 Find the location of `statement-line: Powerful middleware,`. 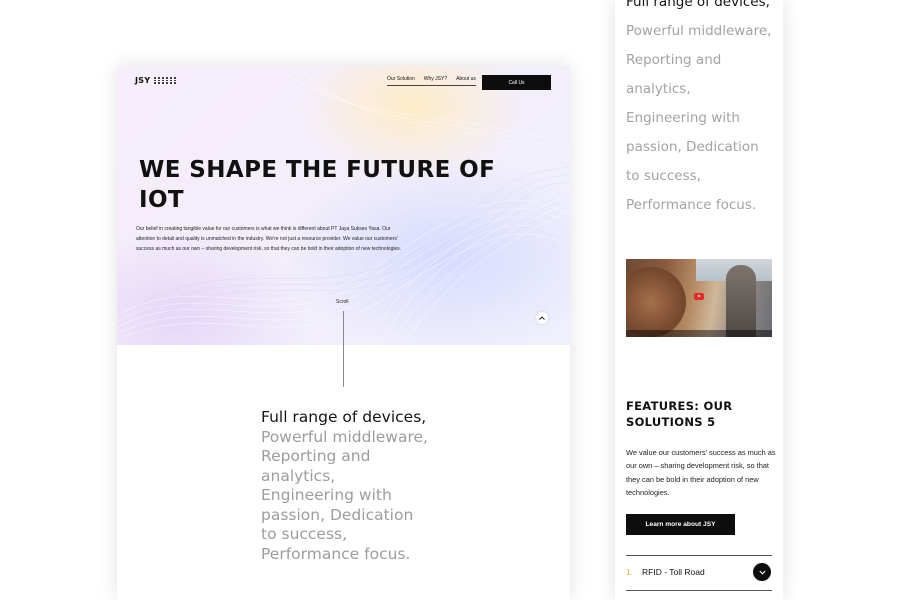

statement-line: Powerful middleware, is located at coordinates (344, 436).